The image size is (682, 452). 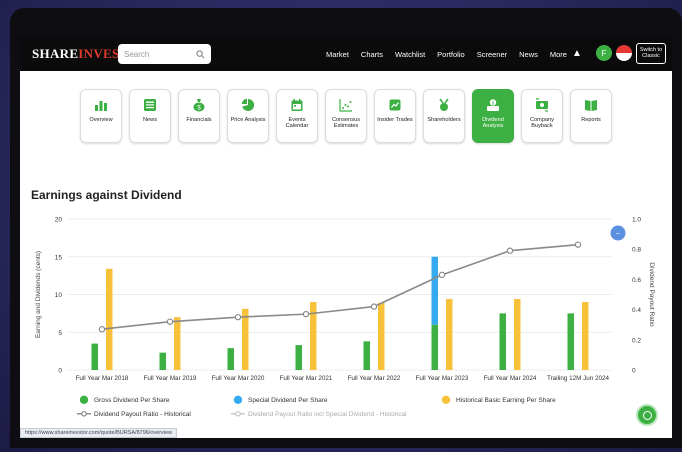 I want to click on x-tick-label: Trailing 12M Jun 2024, so click(x=578, y=378).